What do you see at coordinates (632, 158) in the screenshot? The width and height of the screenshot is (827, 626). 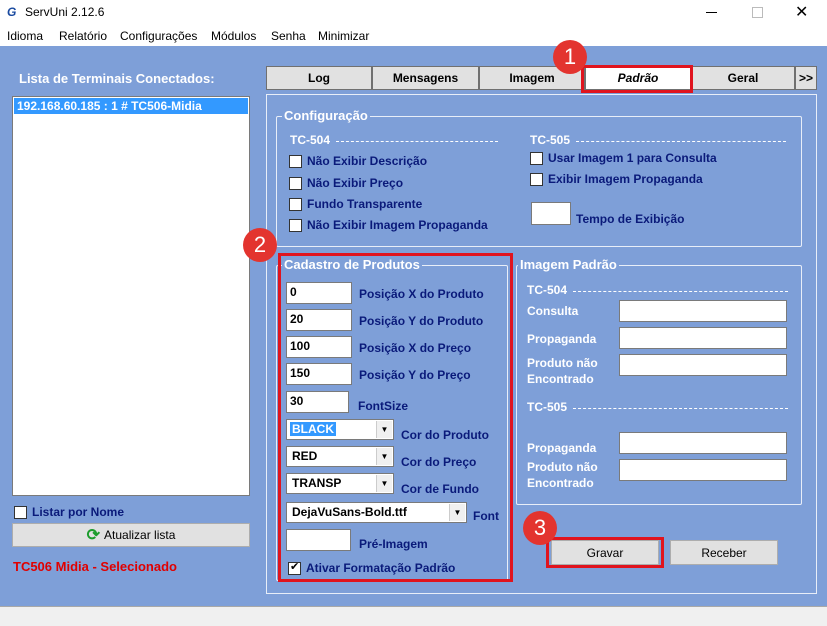 I see `use-image1-label: Usar Imagem 1 para Consulta` at bounding box center [632, 158].